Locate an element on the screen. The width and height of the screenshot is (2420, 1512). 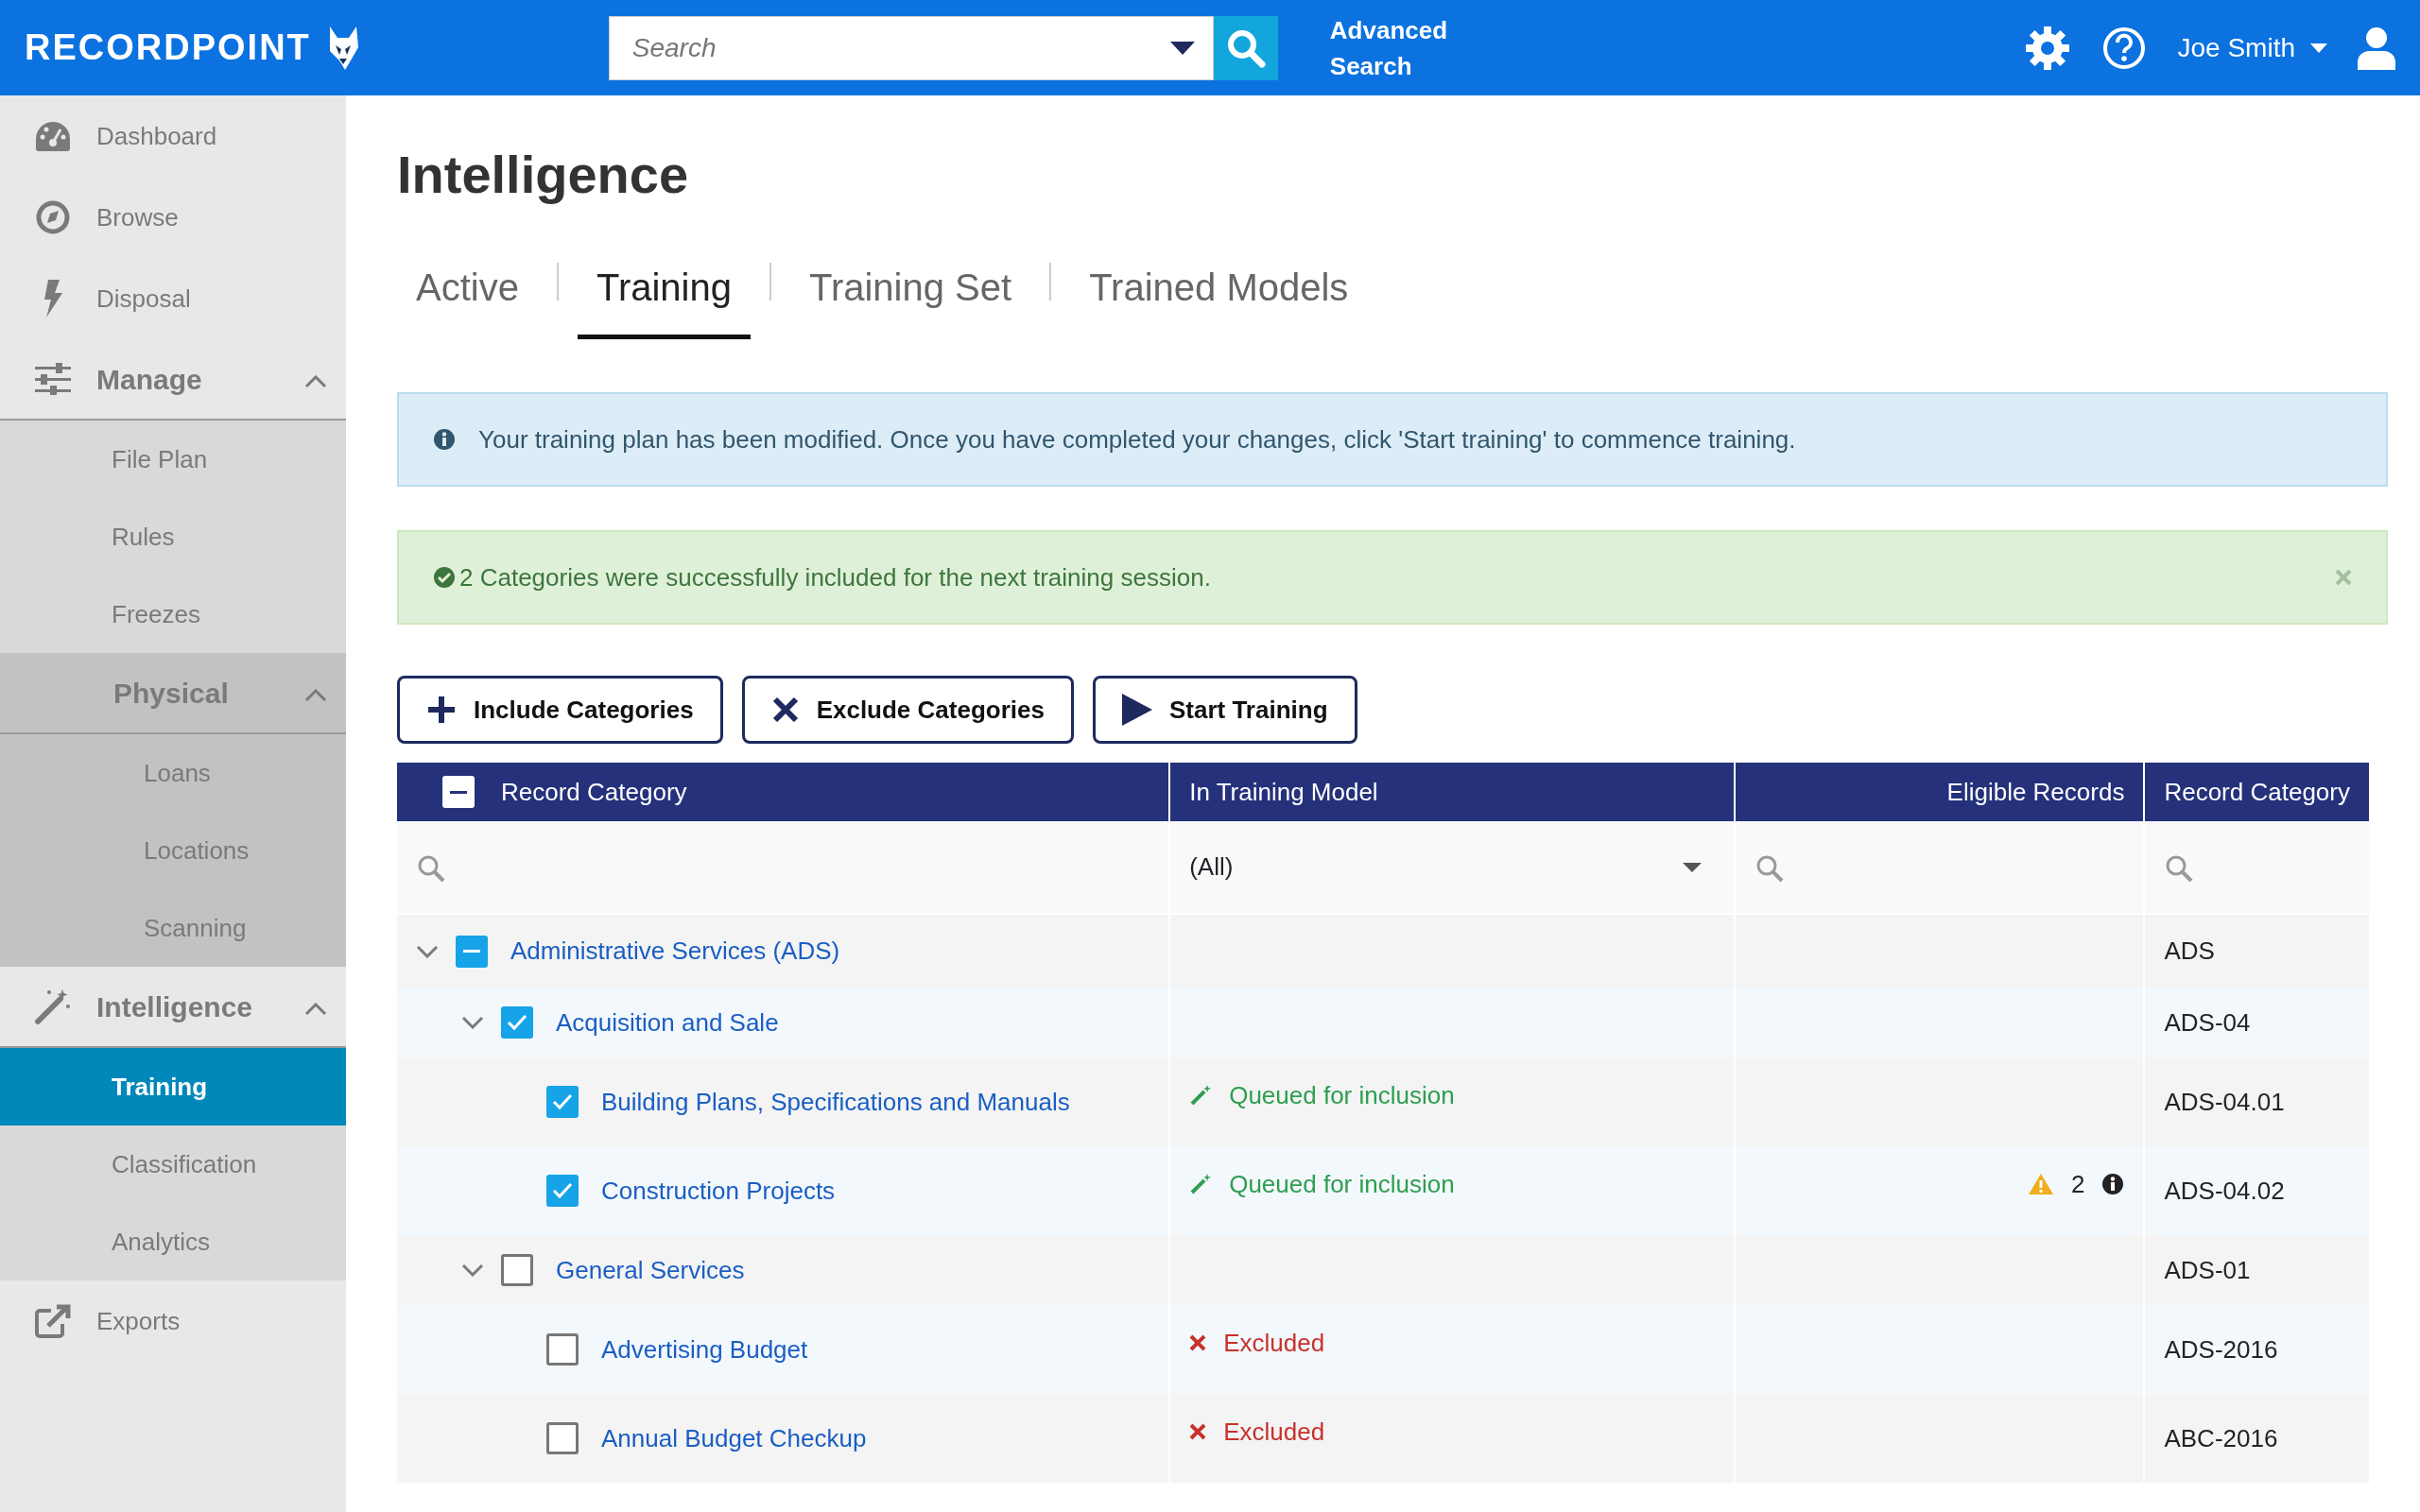
sidebar-item-label: Scanning is located at coordinates (195, 928).